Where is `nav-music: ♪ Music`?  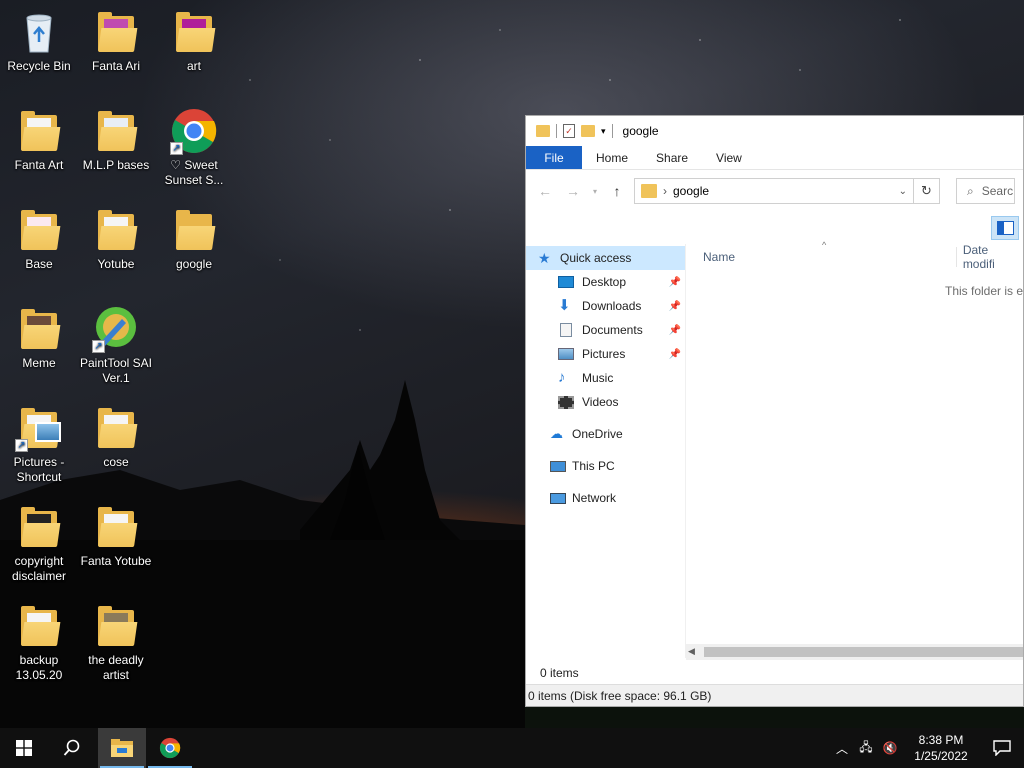
nav-music: ♪ Music is located at coordinates (605, 378).